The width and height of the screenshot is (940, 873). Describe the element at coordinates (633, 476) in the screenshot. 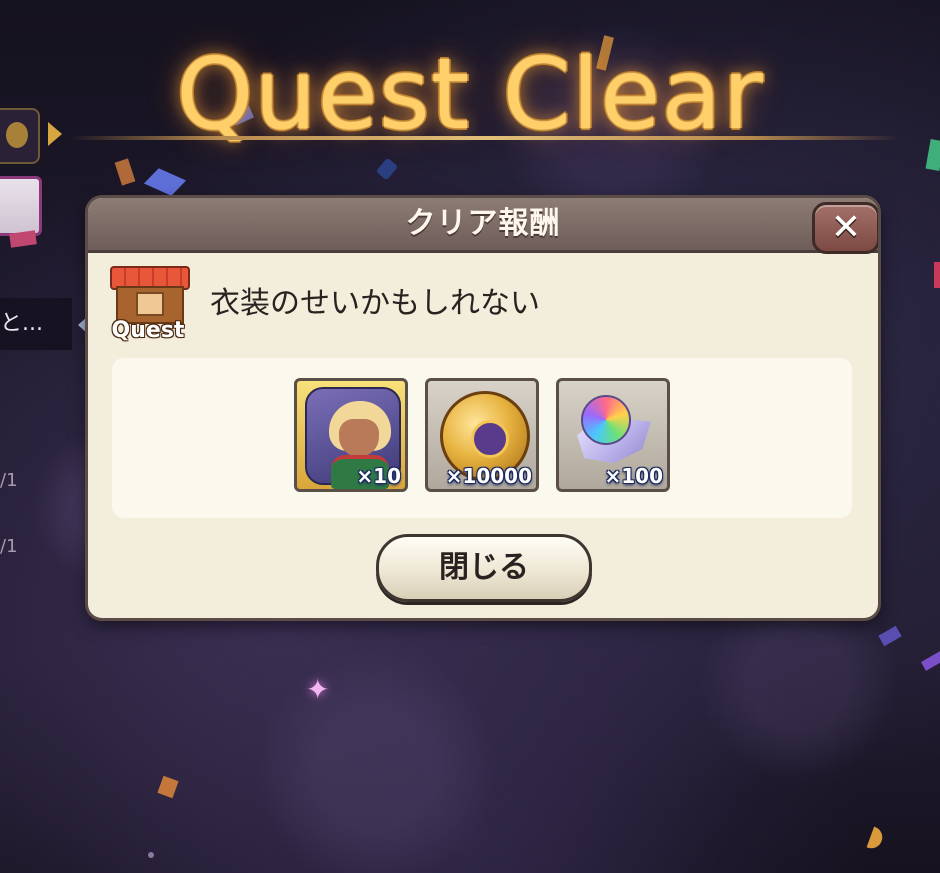

I see `reward-quantity: ×100` at that location.